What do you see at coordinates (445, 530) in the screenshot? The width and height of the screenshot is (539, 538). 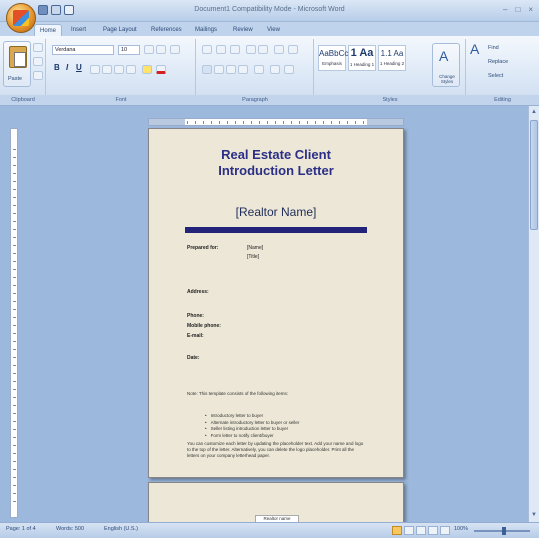 I see `draft-view-icon` at bounding box center [445, 530].